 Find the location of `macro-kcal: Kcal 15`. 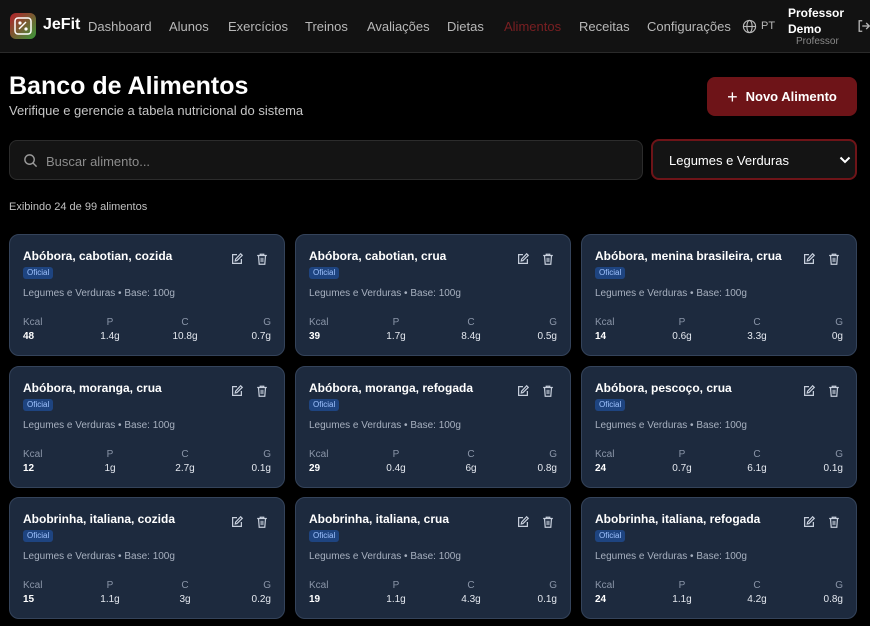

macro-kcal: Kcal 15 is located at coordinates (32, 592).